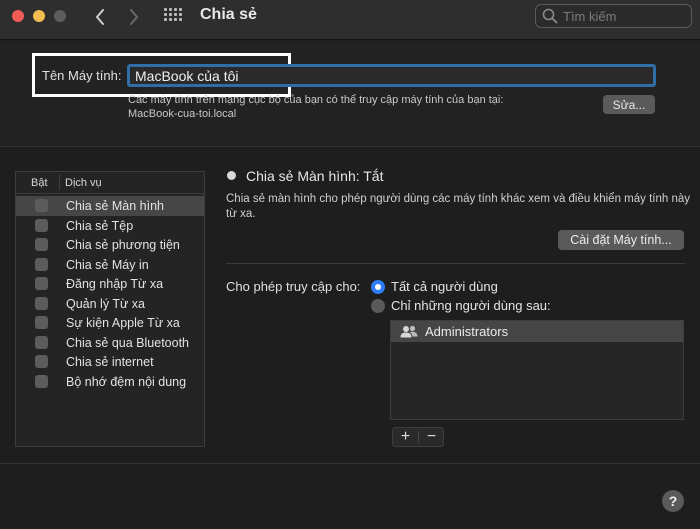  I want to click on group-icon, so click(409, 333).